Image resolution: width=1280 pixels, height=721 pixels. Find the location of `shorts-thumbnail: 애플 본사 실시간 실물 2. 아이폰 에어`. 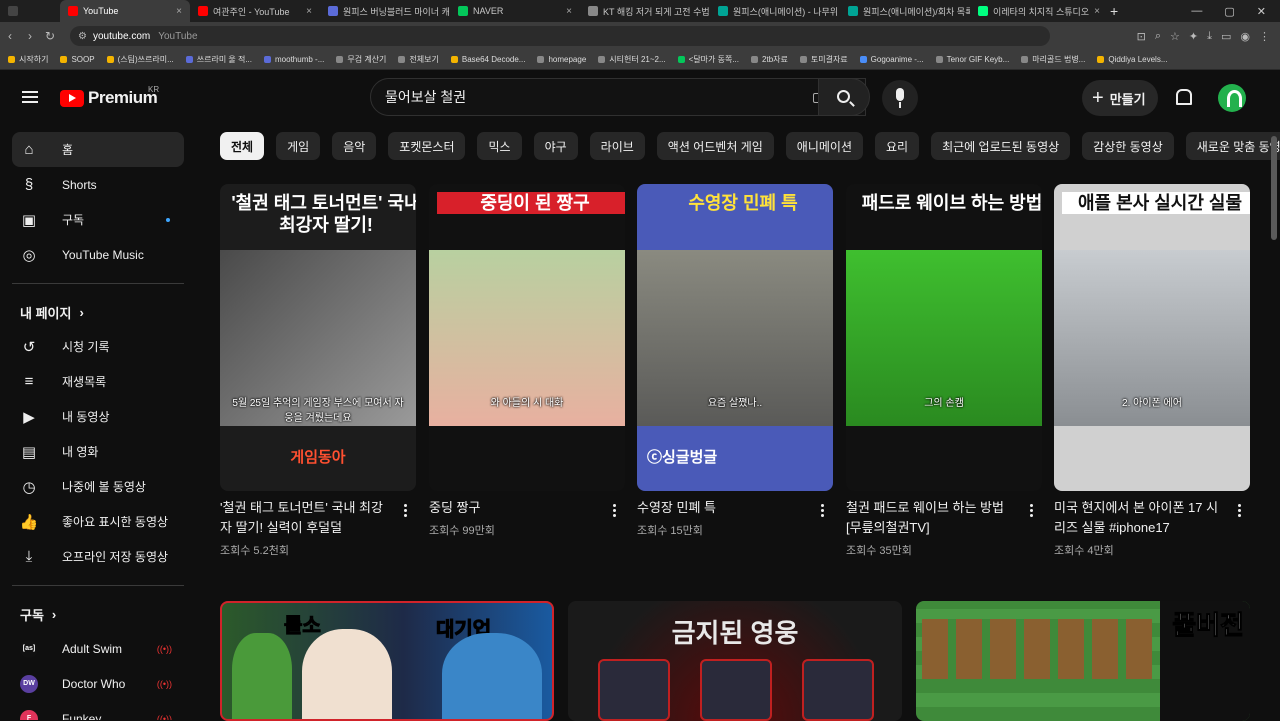

shorts-thumbnail: 애플 본사 실시간 실물 2. 아이폰 에어 is located at coordinates (1152, 337).